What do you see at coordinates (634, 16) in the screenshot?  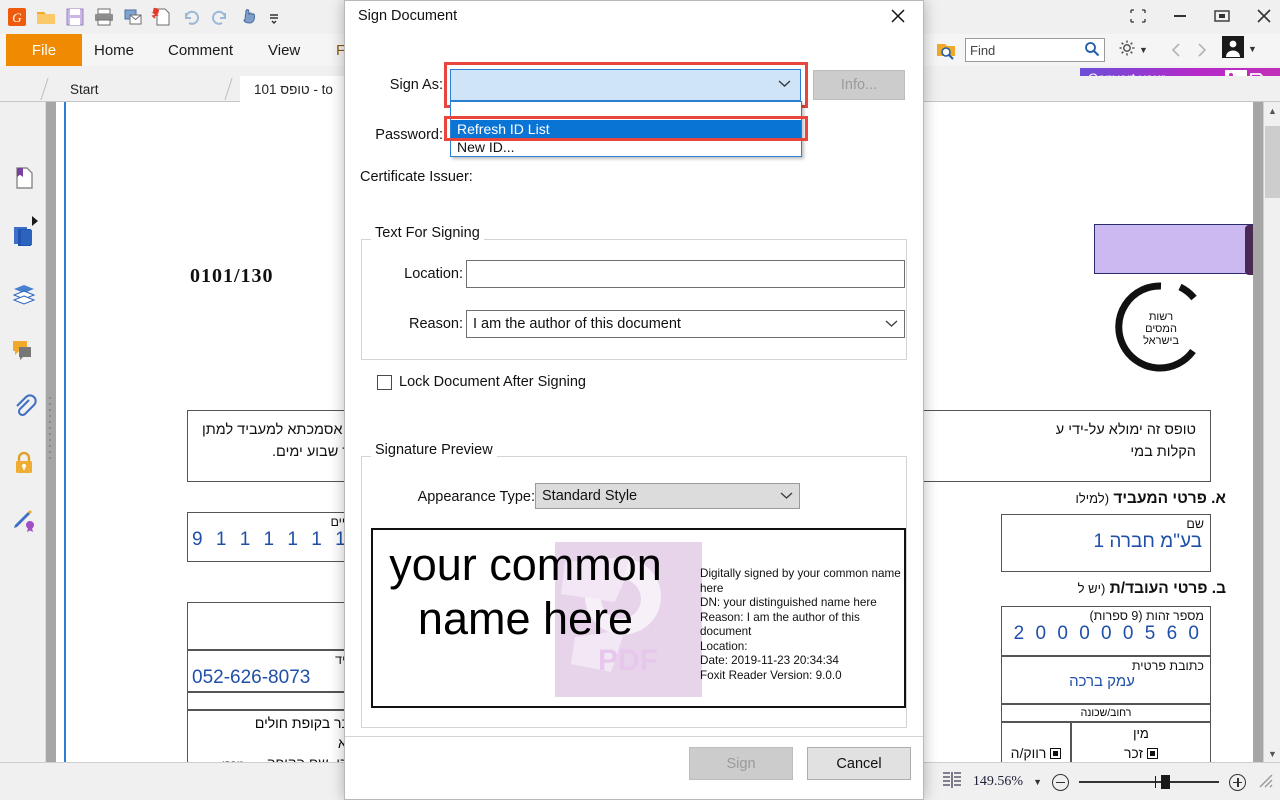 I see `dialog-title-bar: Sign Document` at bounding box center [634, 16].